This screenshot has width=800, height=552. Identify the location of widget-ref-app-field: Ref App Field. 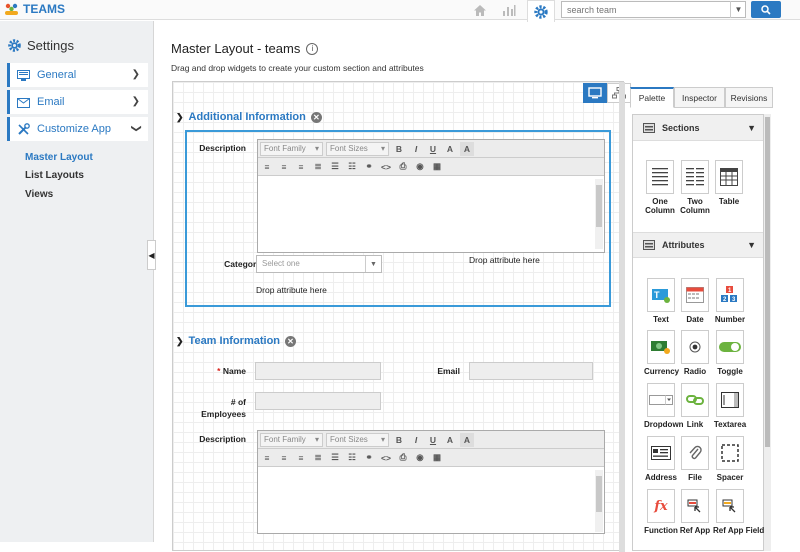
(738, 512).